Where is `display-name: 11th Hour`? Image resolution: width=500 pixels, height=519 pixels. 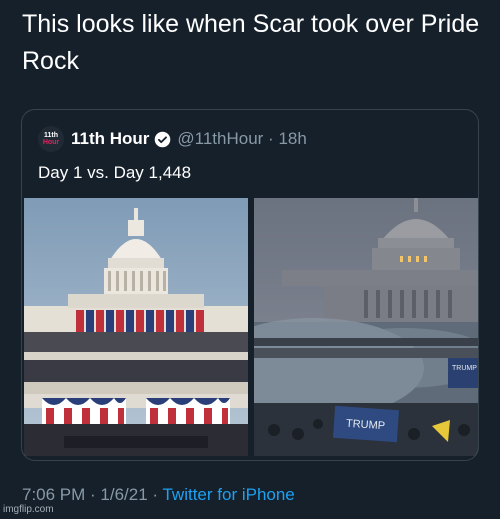
display-name: 11th Hour is located at coordinates (110, 139).